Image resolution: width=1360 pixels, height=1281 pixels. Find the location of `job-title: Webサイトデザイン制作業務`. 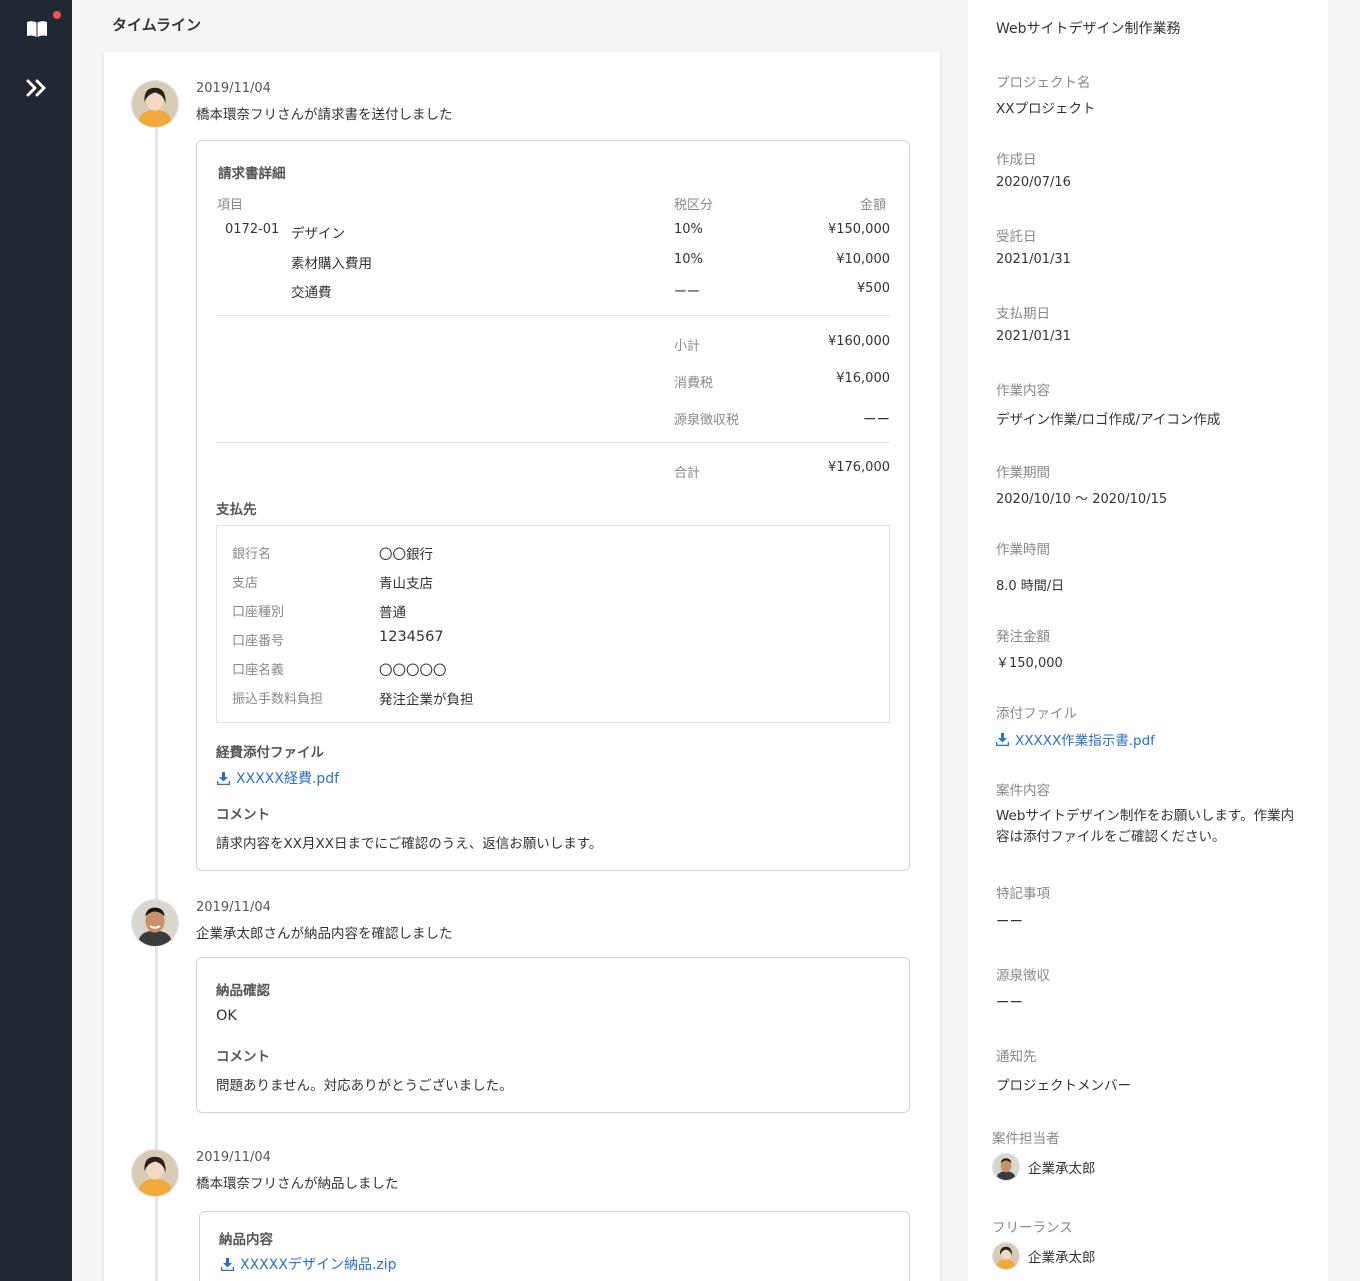

job-title: Webサイトデザイン制作業務 is located at coordinates (1088, 29).